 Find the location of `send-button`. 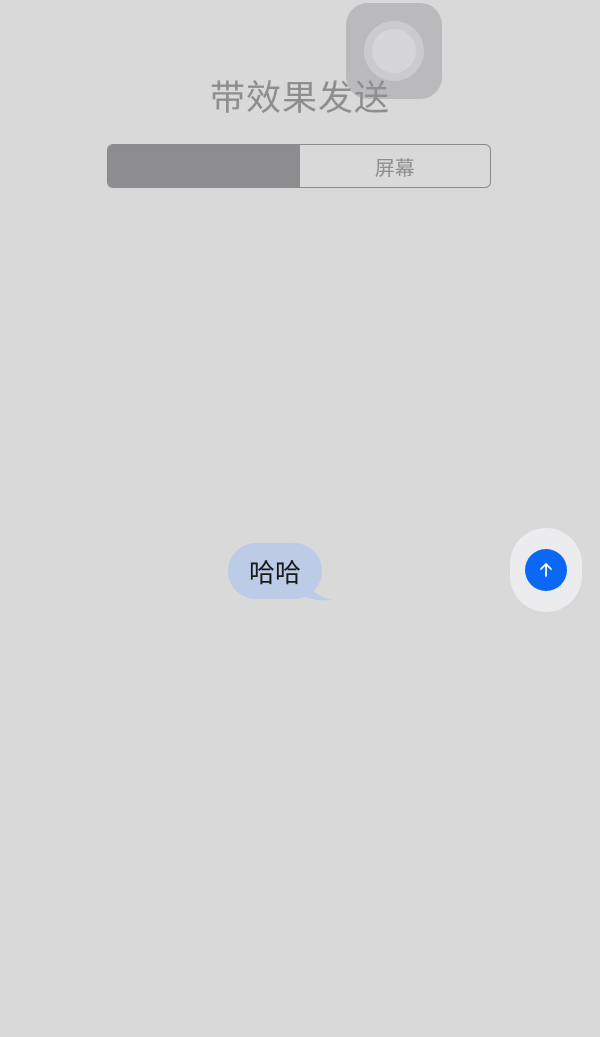

send-button is located at coordinates (546, 570).